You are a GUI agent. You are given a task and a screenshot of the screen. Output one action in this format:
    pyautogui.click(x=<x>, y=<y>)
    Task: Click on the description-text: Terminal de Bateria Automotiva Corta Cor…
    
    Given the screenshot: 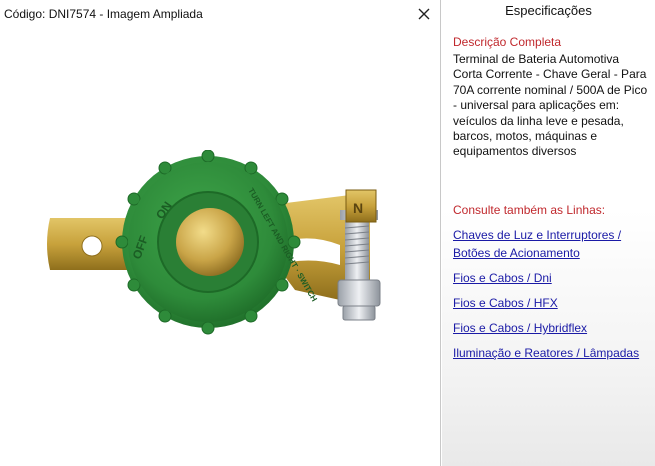 What is the action you would take?
    pyautogui.click(x=550, y=105)
    